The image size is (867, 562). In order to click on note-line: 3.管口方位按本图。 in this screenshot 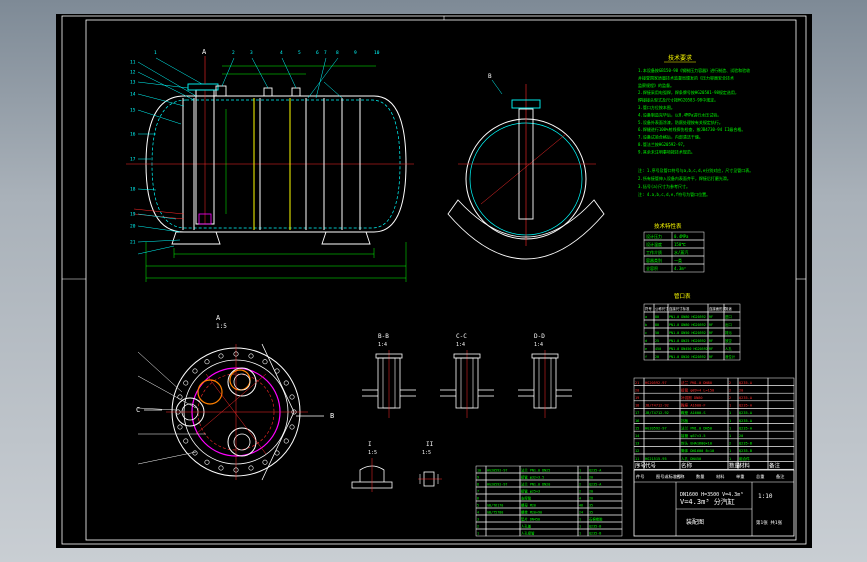, I will do `click(656, 107)`.